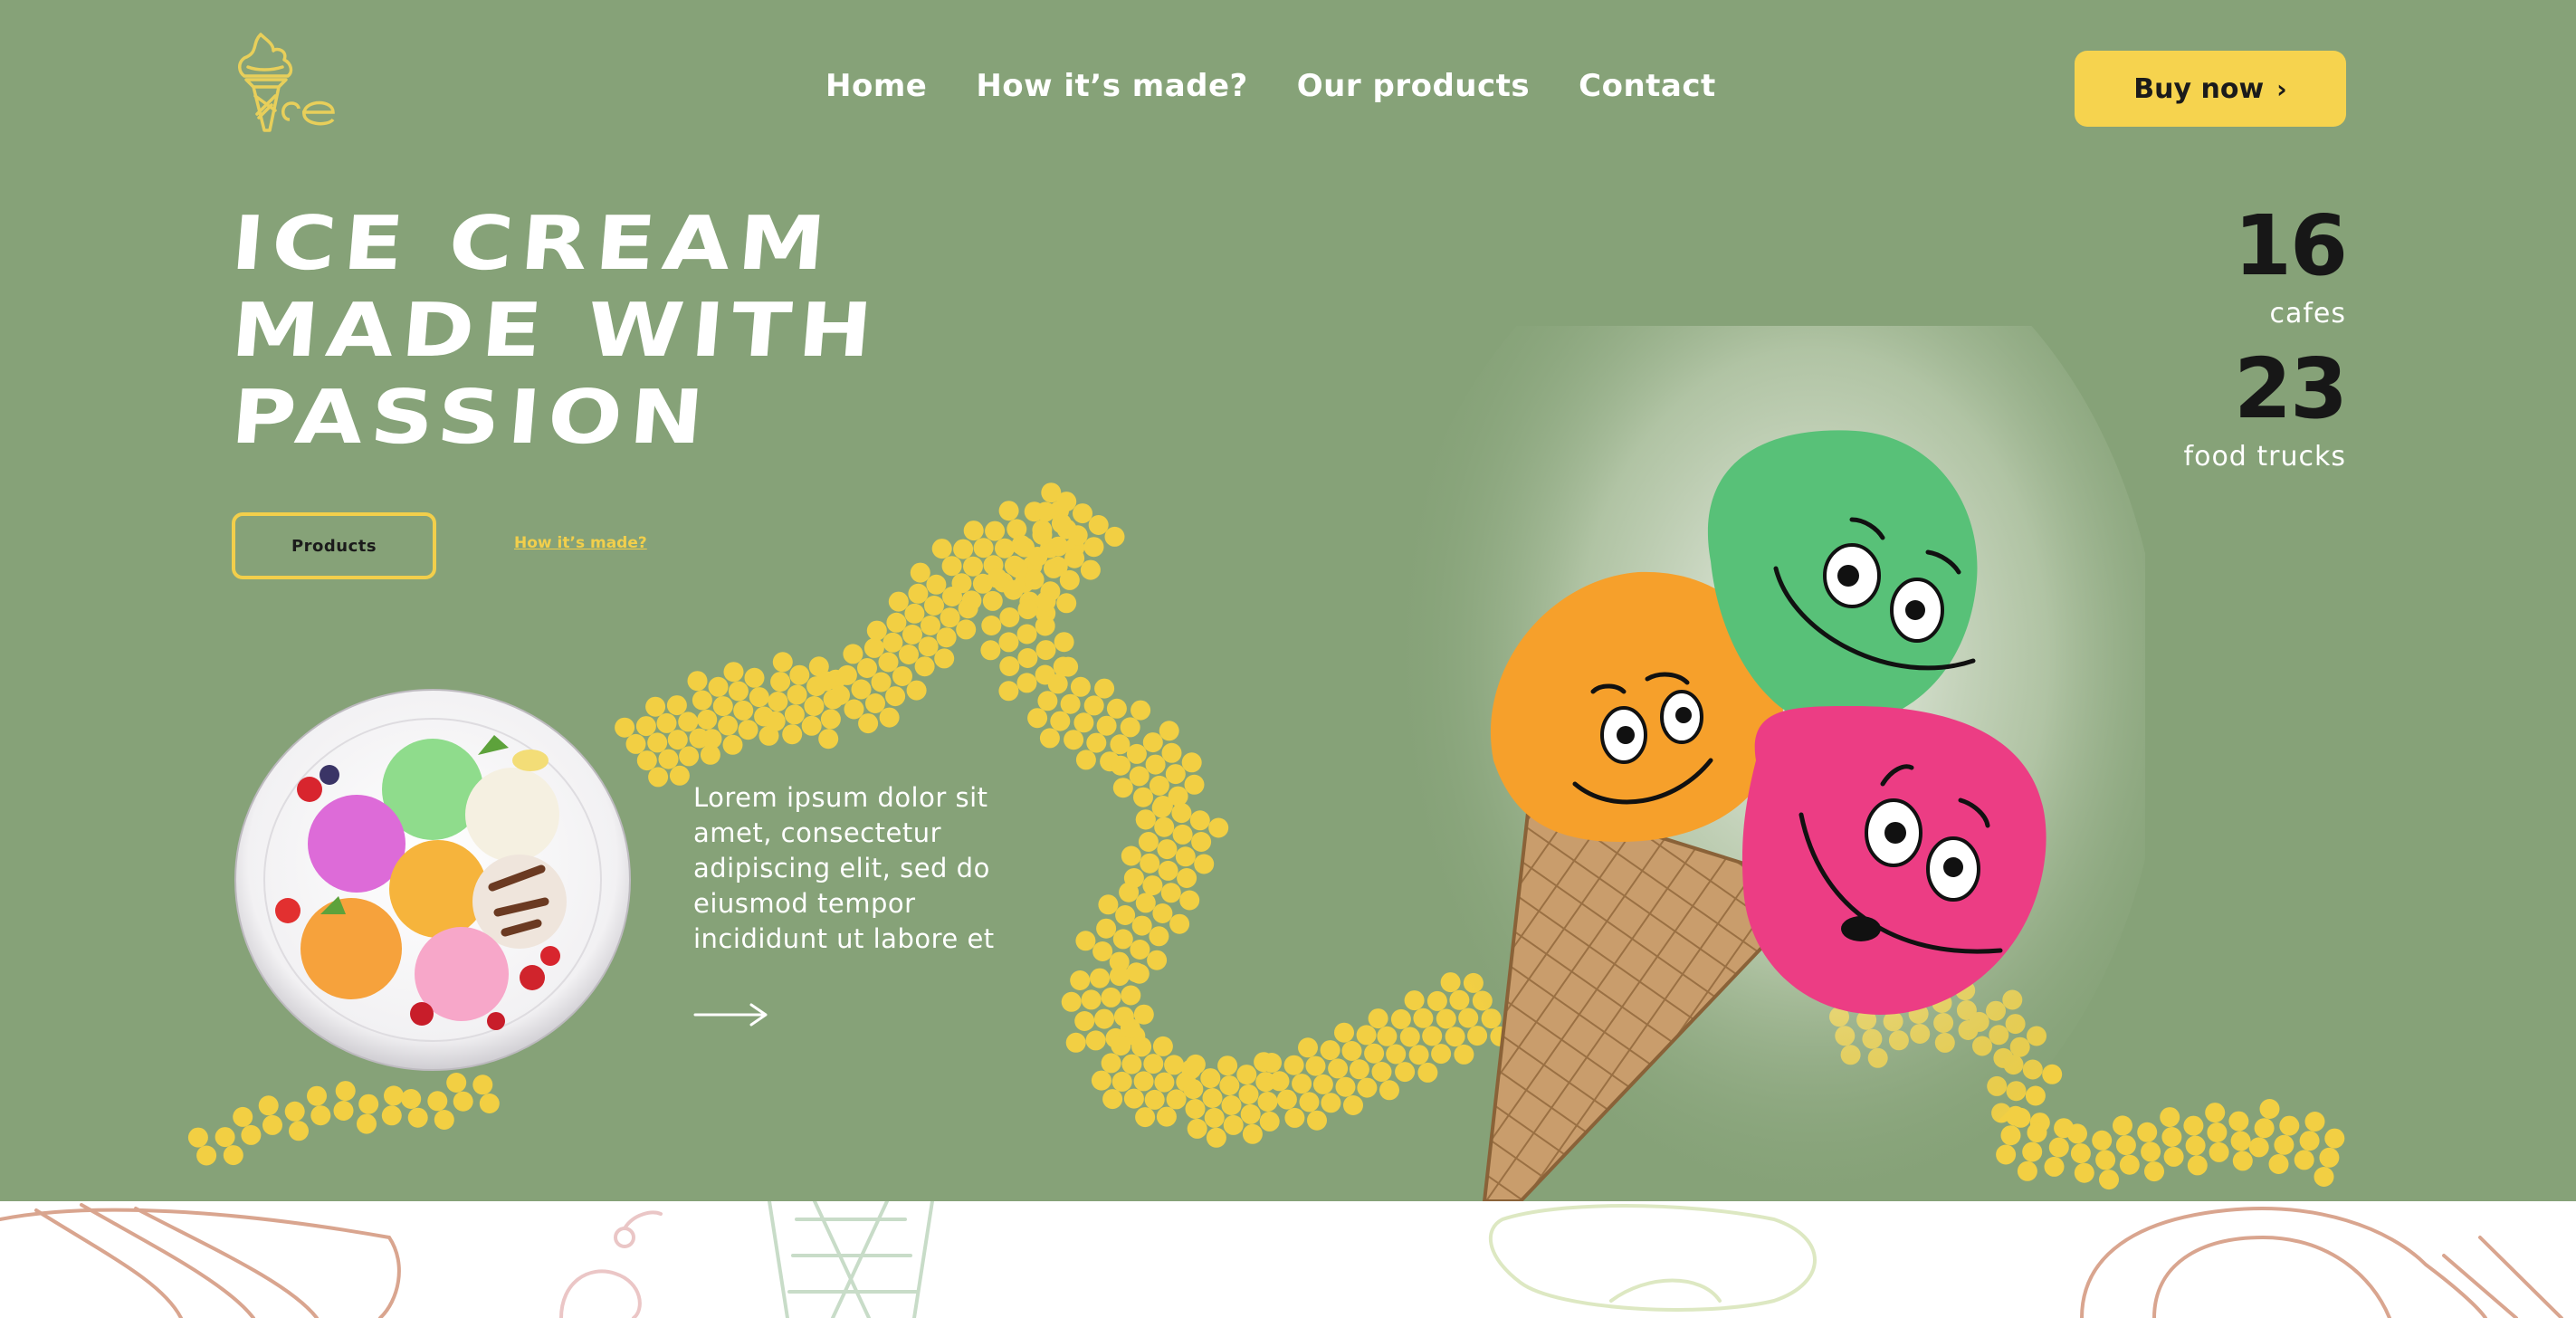 The height and width of the screenshot is (1318, 2576). What do you see at coordinates (2264, 457) in the screenshot?
I see `stat-food-trucks-label: food trucks` at bounding box center [2264, 457].